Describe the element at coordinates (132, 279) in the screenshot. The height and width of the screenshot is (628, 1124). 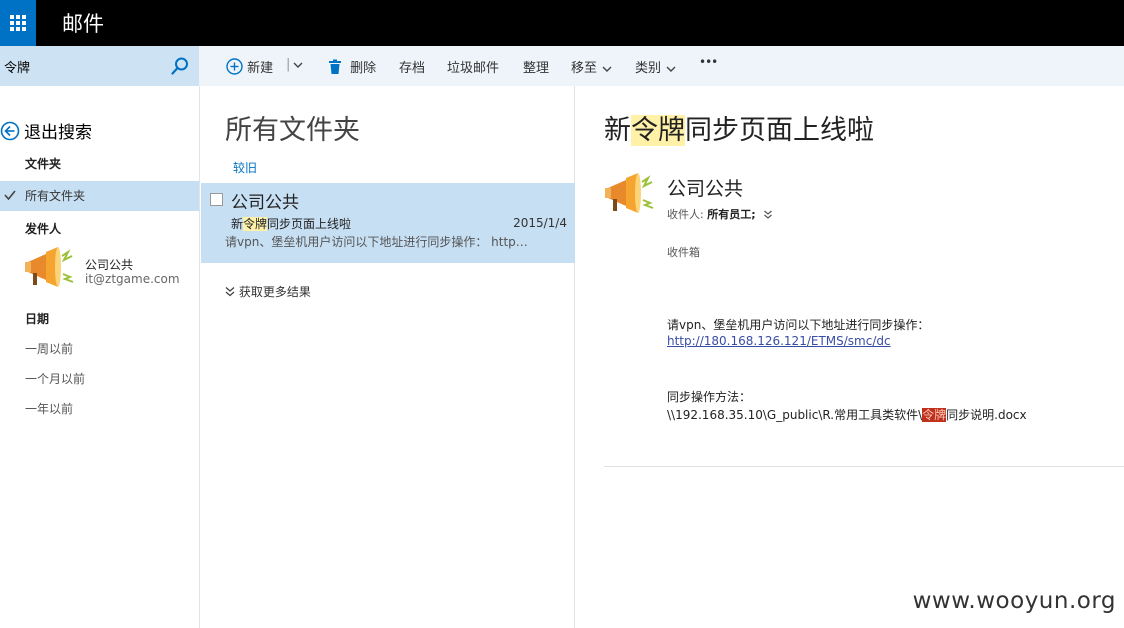
I see `sender-filter-email: it@ztgame.com` at that location.